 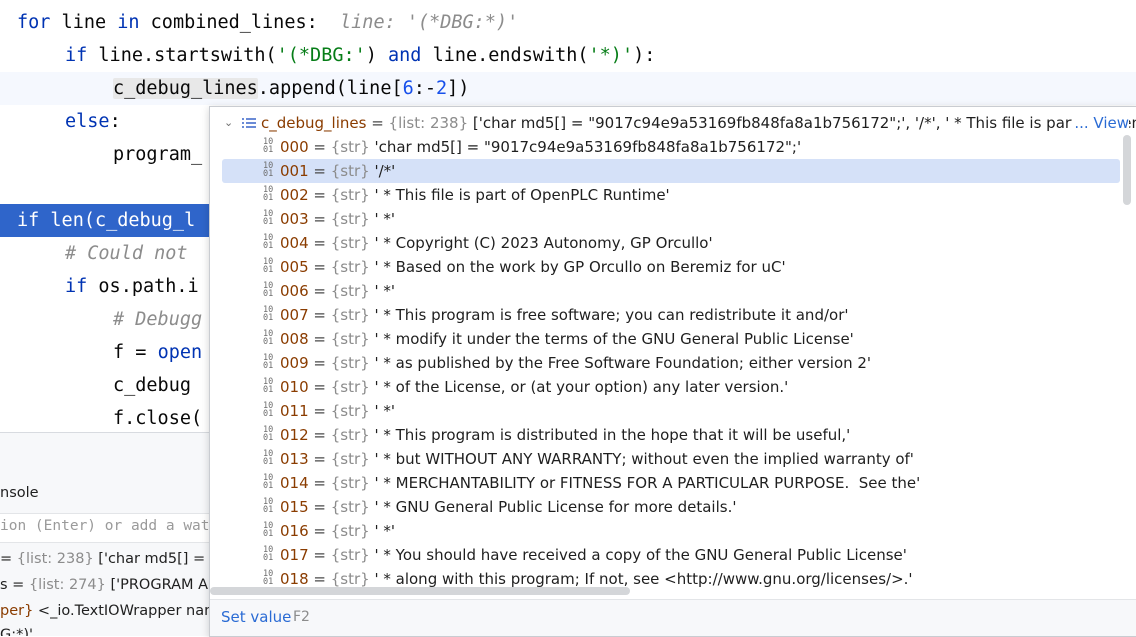 What do you see at coordinates (19, 493) in the screenshot?
I see `tab-console: nsole` at bounding box center [19, 493].